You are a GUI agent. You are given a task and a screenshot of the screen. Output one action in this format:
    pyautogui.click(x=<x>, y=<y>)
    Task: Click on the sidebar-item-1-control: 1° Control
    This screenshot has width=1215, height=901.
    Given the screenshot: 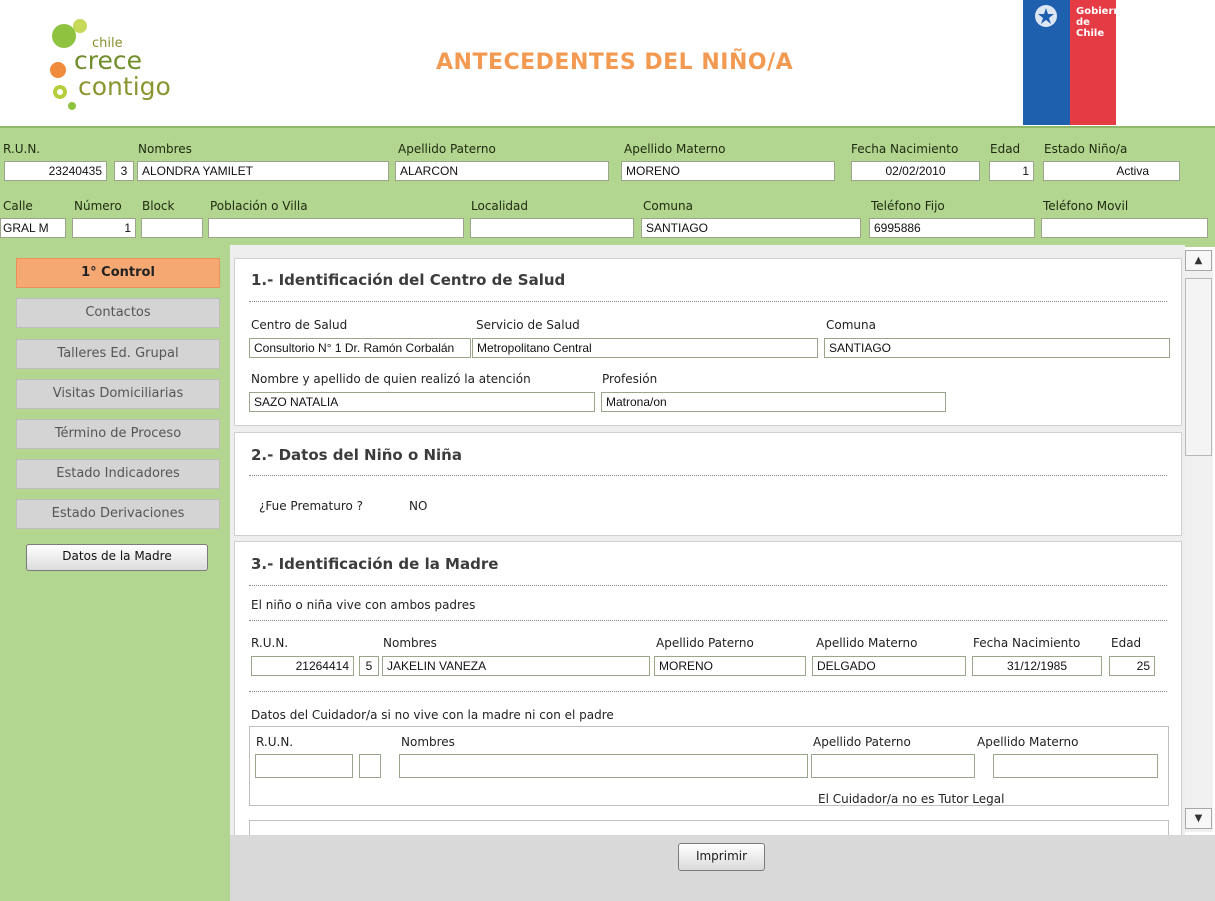 What is the action you would take?
    pyautogui.click(x=118, y=273)
    